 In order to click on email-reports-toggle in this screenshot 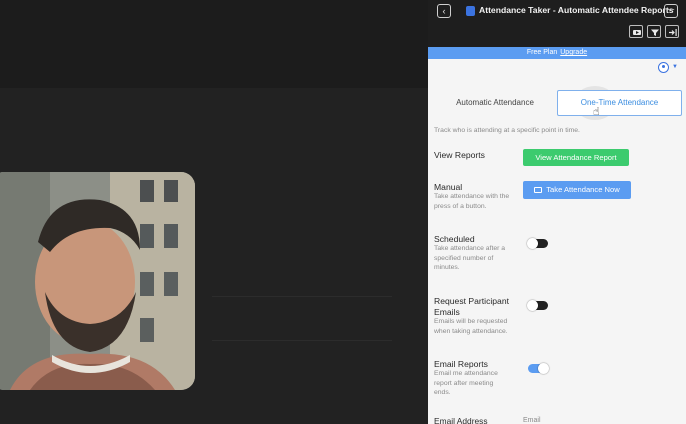, I will do `click(538, 368)`.